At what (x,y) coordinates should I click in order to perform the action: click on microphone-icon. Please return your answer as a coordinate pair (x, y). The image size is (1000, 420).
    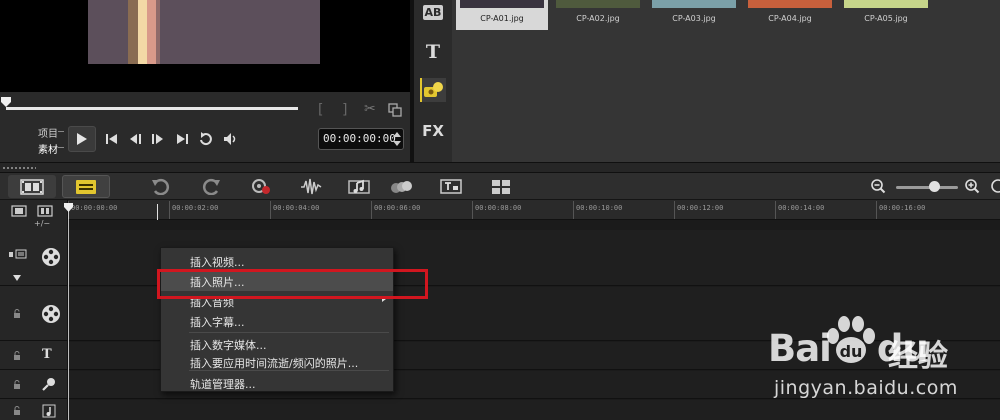
    Looking at the image, I should click on (49, 384).